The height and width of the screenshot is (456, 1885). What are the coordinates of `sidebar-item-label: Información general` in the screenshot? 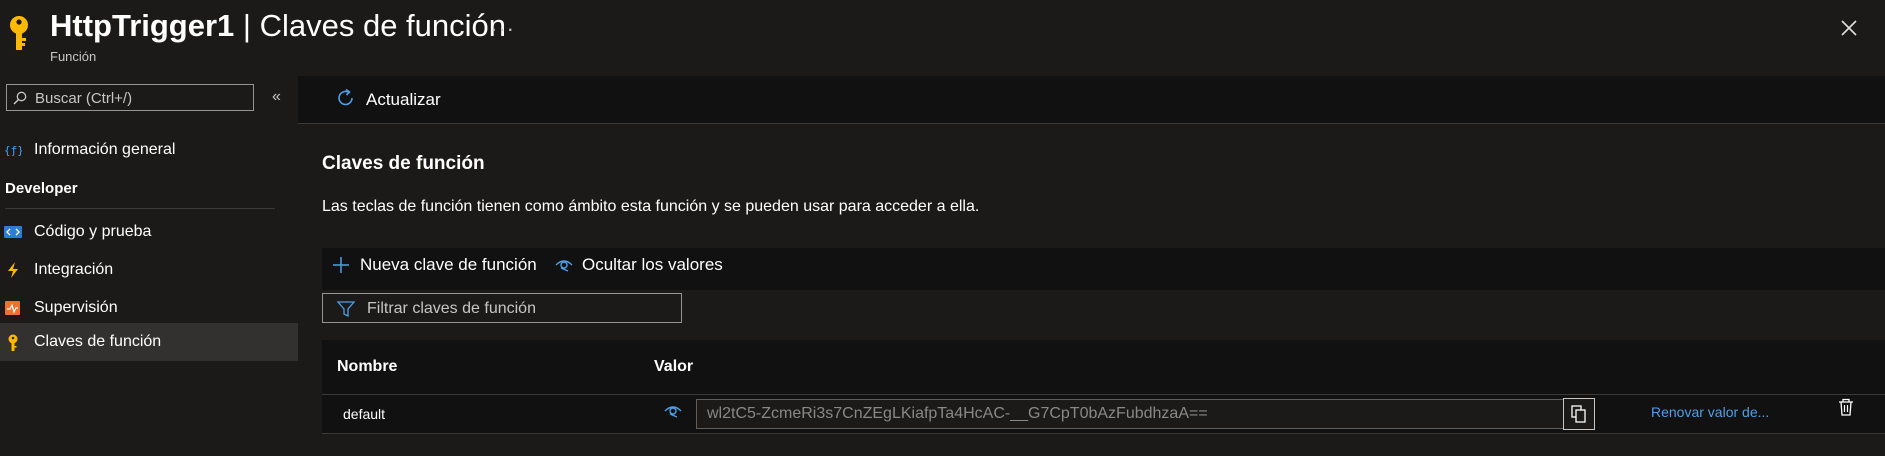 It's located at (105, 149).